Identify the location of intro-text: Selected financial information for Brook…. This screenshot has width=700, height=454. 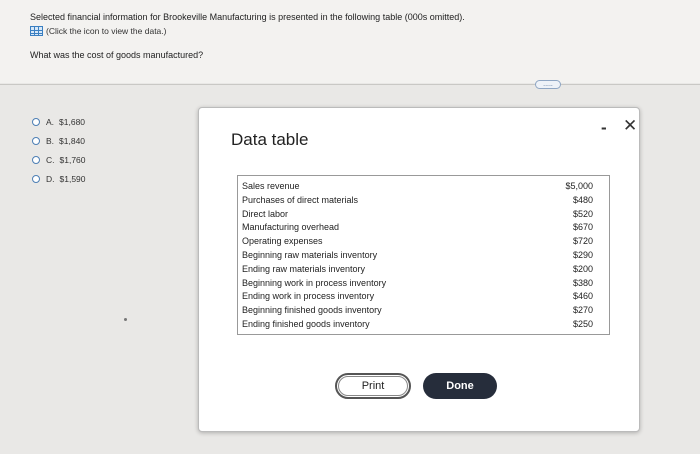
(247, 17).